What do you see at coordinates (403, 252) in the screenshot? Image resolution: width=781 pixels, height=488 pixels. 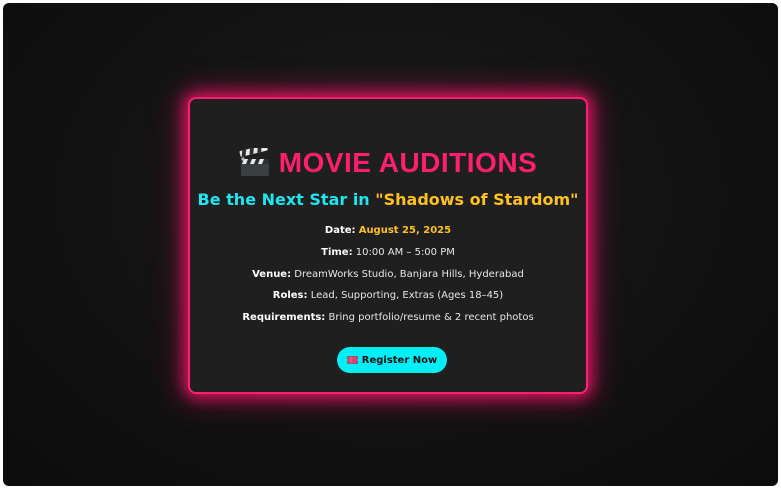 I see `time-value: 10:00 AM – 5:00 PM` at bounding box center [403, 252].